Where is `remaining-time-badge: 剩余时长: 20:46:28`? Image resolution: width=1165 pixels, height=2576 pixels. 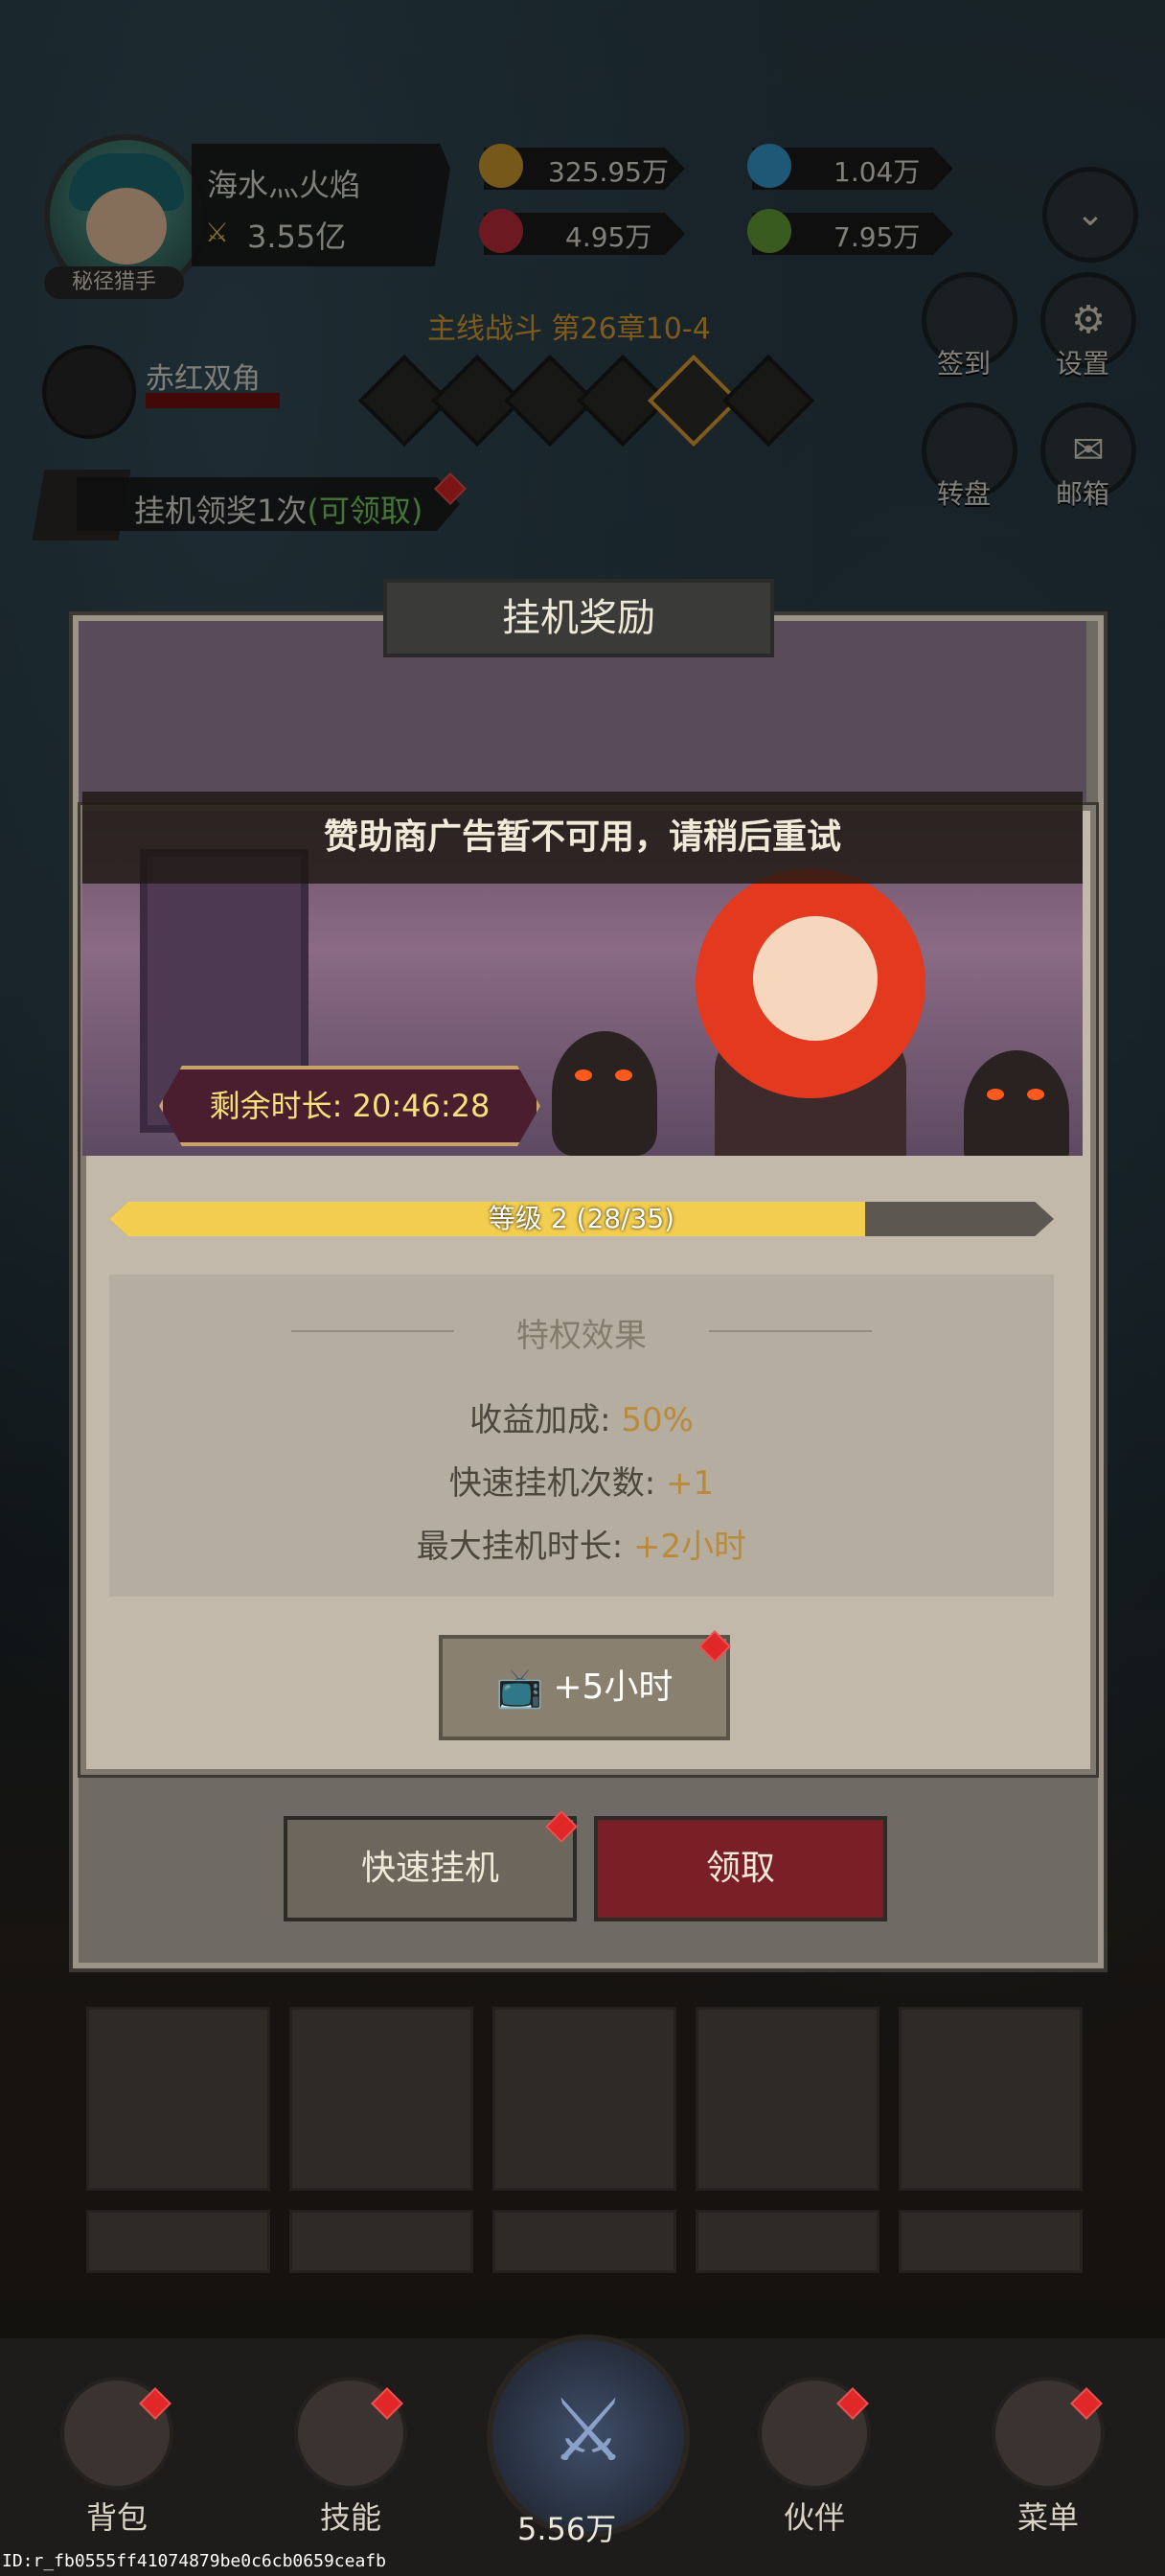
remaining-time-badge: 剩余时长: 20:46:28 is located at coordinates (349, 1106).